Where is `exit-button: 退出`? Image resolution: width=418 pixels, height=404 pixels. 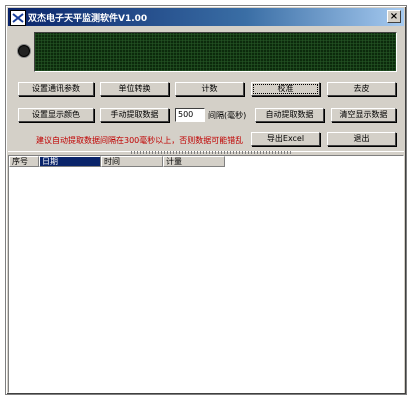 exit-button: 退出 is located at coordinates (361, 139).